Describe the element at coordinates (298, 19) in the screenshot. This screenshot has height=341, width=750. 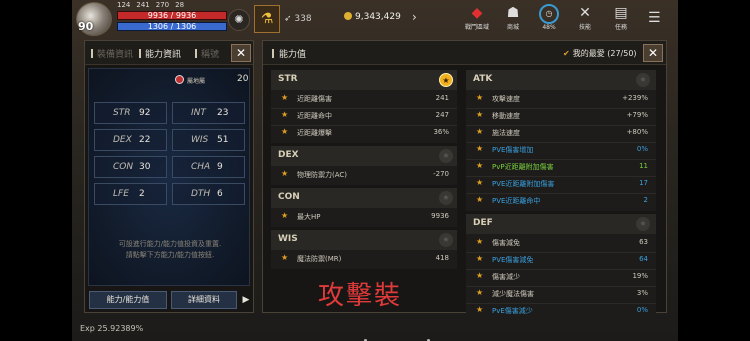
I see `wing-counter: ➶ 338` at that location.